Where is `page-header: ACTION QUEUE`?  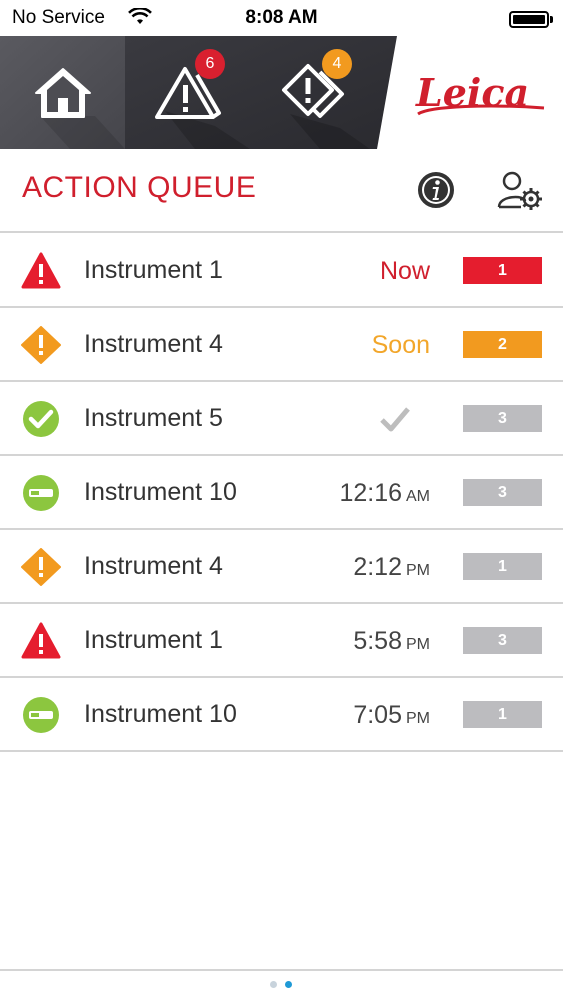
page-header: ACTION QUEUE is located at coordinates (281, 191).